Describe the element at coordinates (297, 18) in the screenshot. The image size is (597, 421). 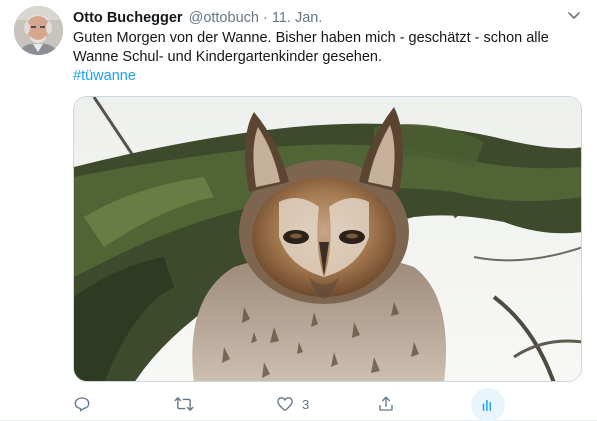
I see `tweet-date: 11. Jan.` at that location.